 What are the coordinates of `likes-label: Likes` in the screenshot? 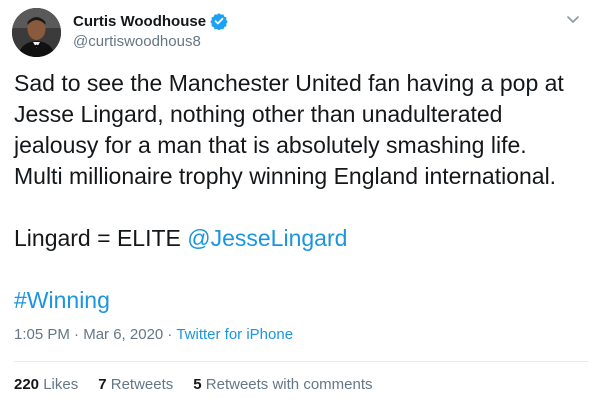 It's located at (59, 384).